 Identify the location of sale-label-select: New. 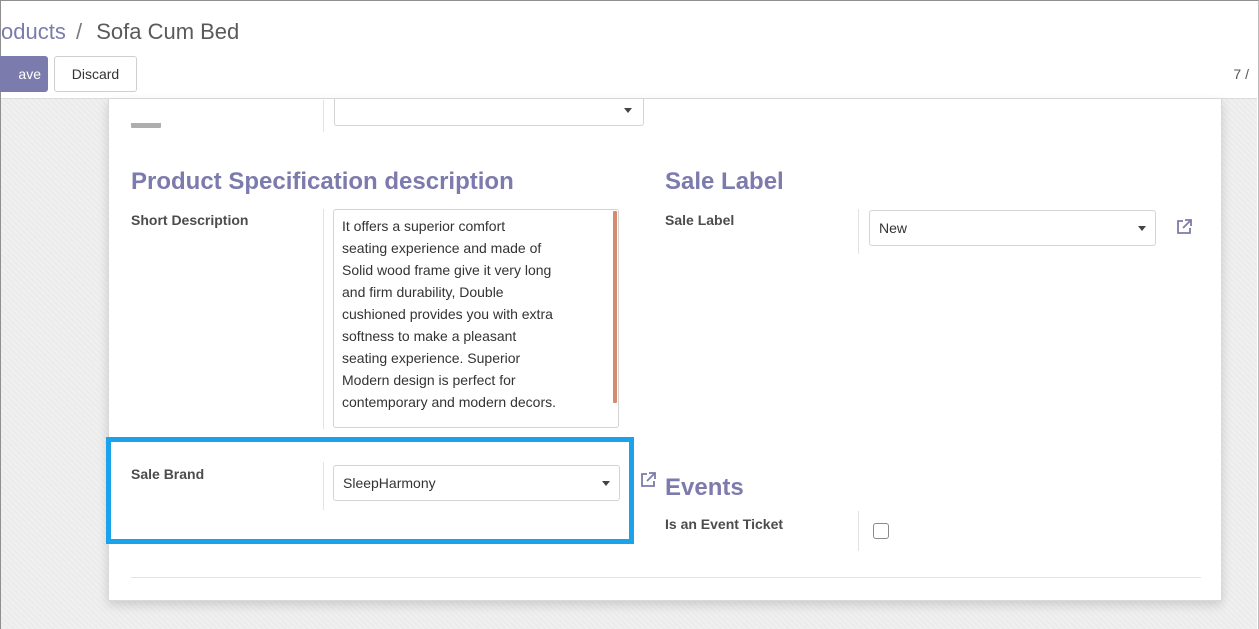
(1012, 228).